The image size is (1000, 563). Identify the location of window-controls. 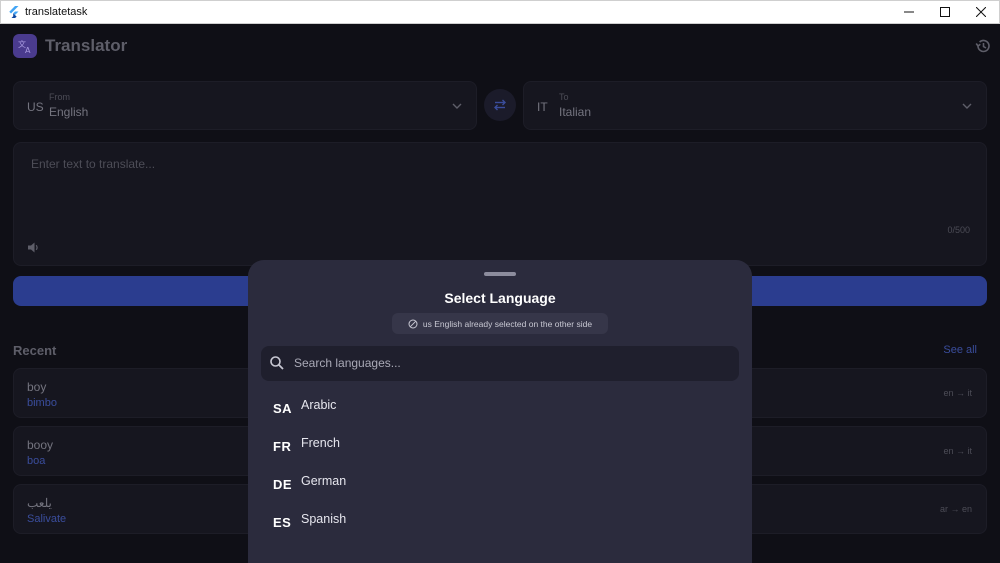
(945, 12).